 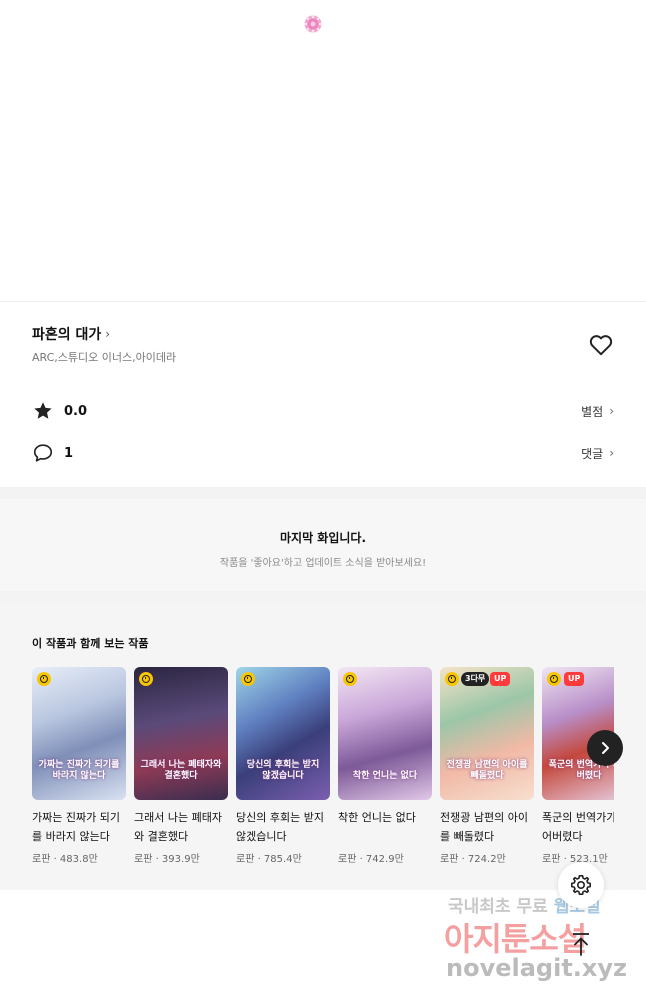 I want to click on comments-row: 1 댓글 ›, so click(x=323, y=453).